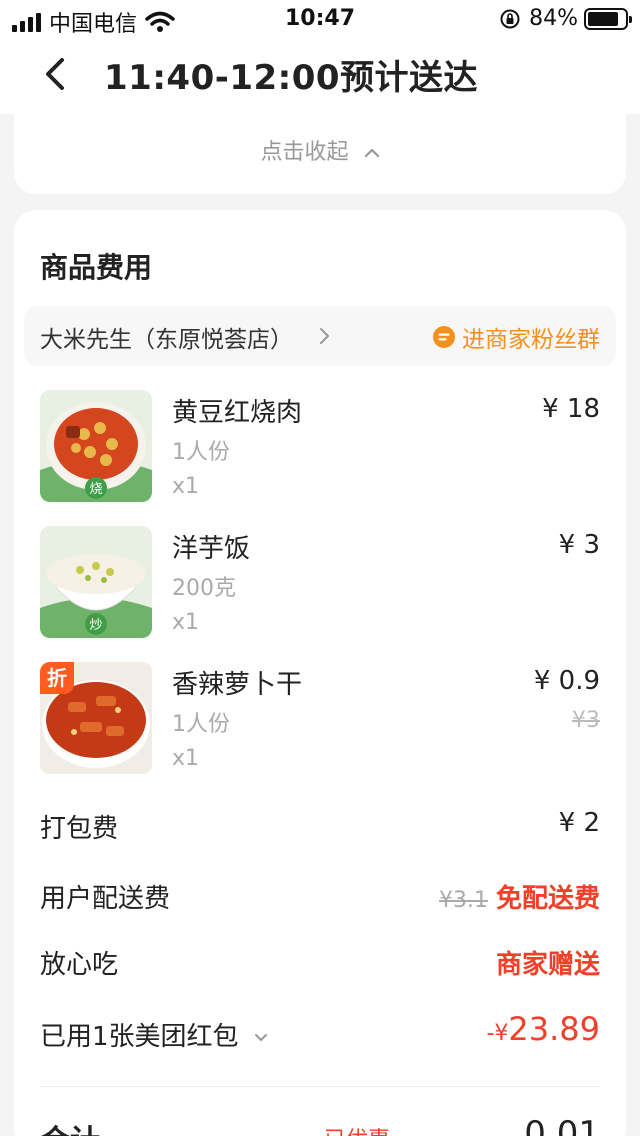 Image resolution: width=640 pixels, height=1136 pixels. Describe the element at coordinates (79, 829) in the screenshot. I see `fee-label: 打包费` at that location.